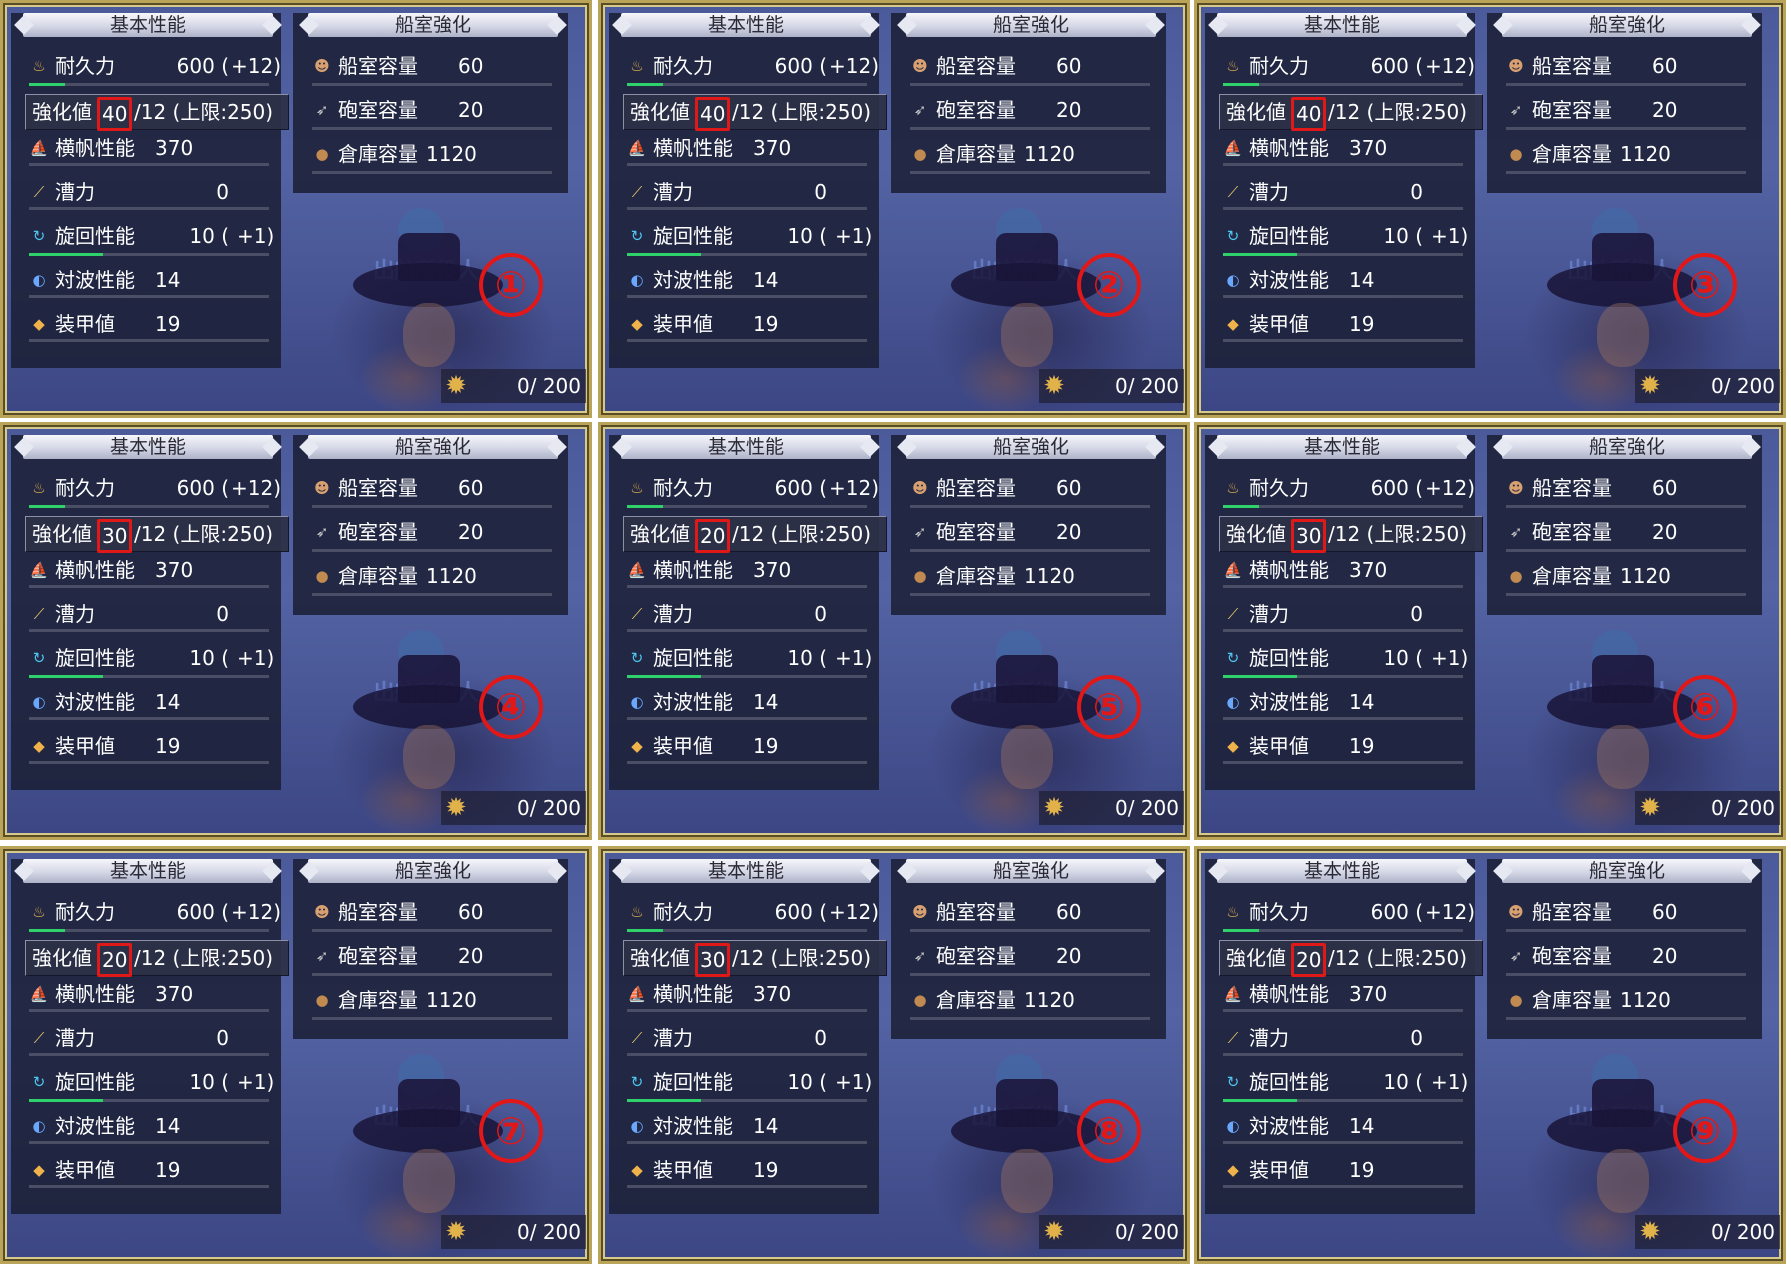 Image resolution: width=1791 pixels, height=1265 pixels. What do you see at coordinates (637, 702) in the screenshot?
I see `wave-resistance-icon: ◐` at bounding box center [637, 702].